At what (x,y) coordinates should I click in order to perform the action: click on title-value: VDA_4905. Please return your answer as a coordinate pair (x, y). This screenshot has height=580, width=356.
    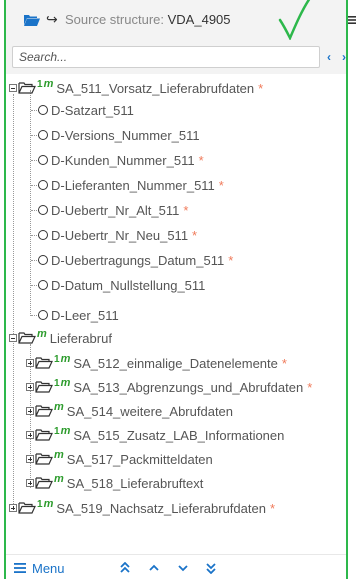
    Looking at the image, I should click on (199, 19).